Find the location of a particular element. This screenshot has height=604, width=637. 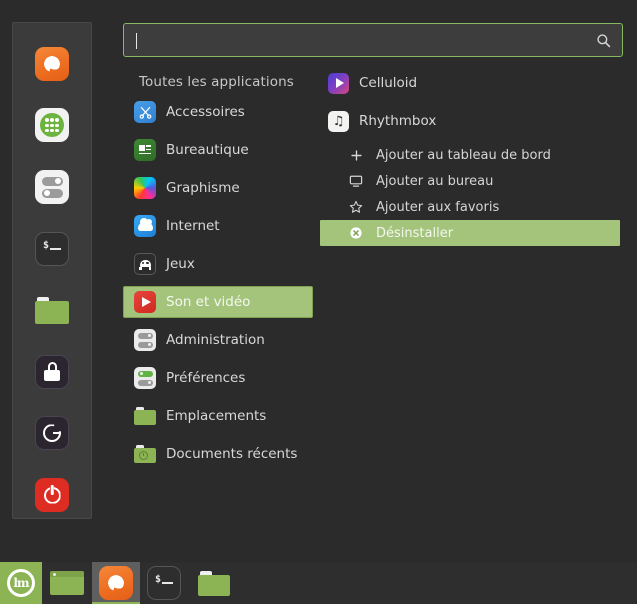

search-input is located at coordinates (357, 40).